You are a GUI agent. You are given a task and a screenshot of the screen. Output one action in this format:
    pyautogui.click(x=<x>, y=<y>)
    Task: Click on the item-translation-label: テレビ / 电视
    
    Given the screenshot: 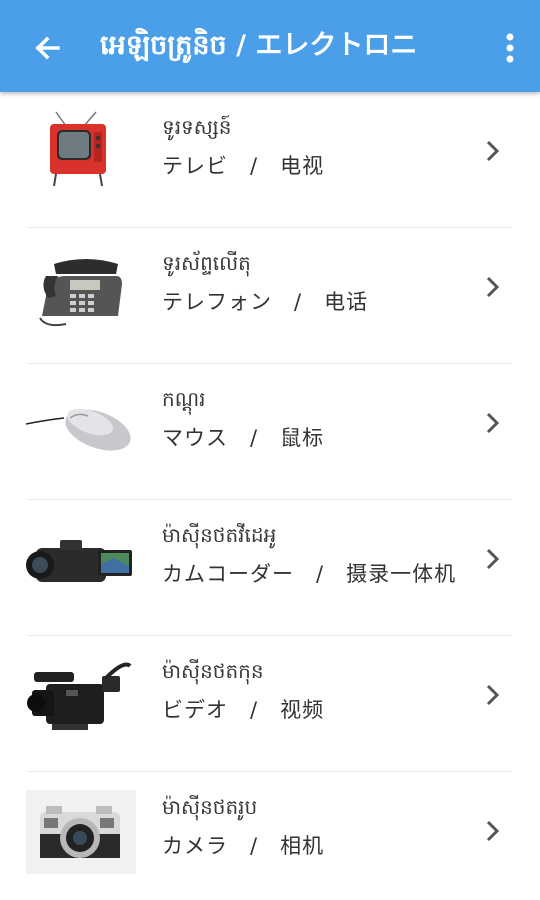 What is the action you would take?
    pyautogui.click(x=243, y=166)
    